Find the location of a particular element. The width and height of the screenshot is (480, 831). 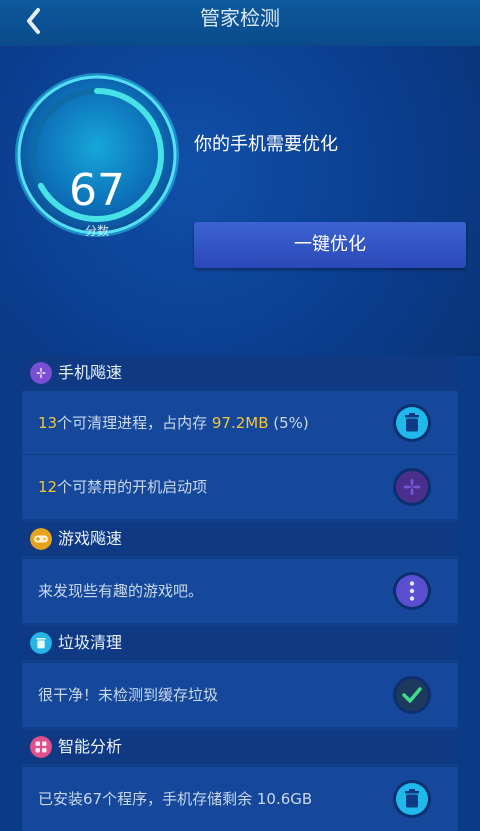

startup-label: 个可禁用的开机启动项 is located at coordinates (132, 487).